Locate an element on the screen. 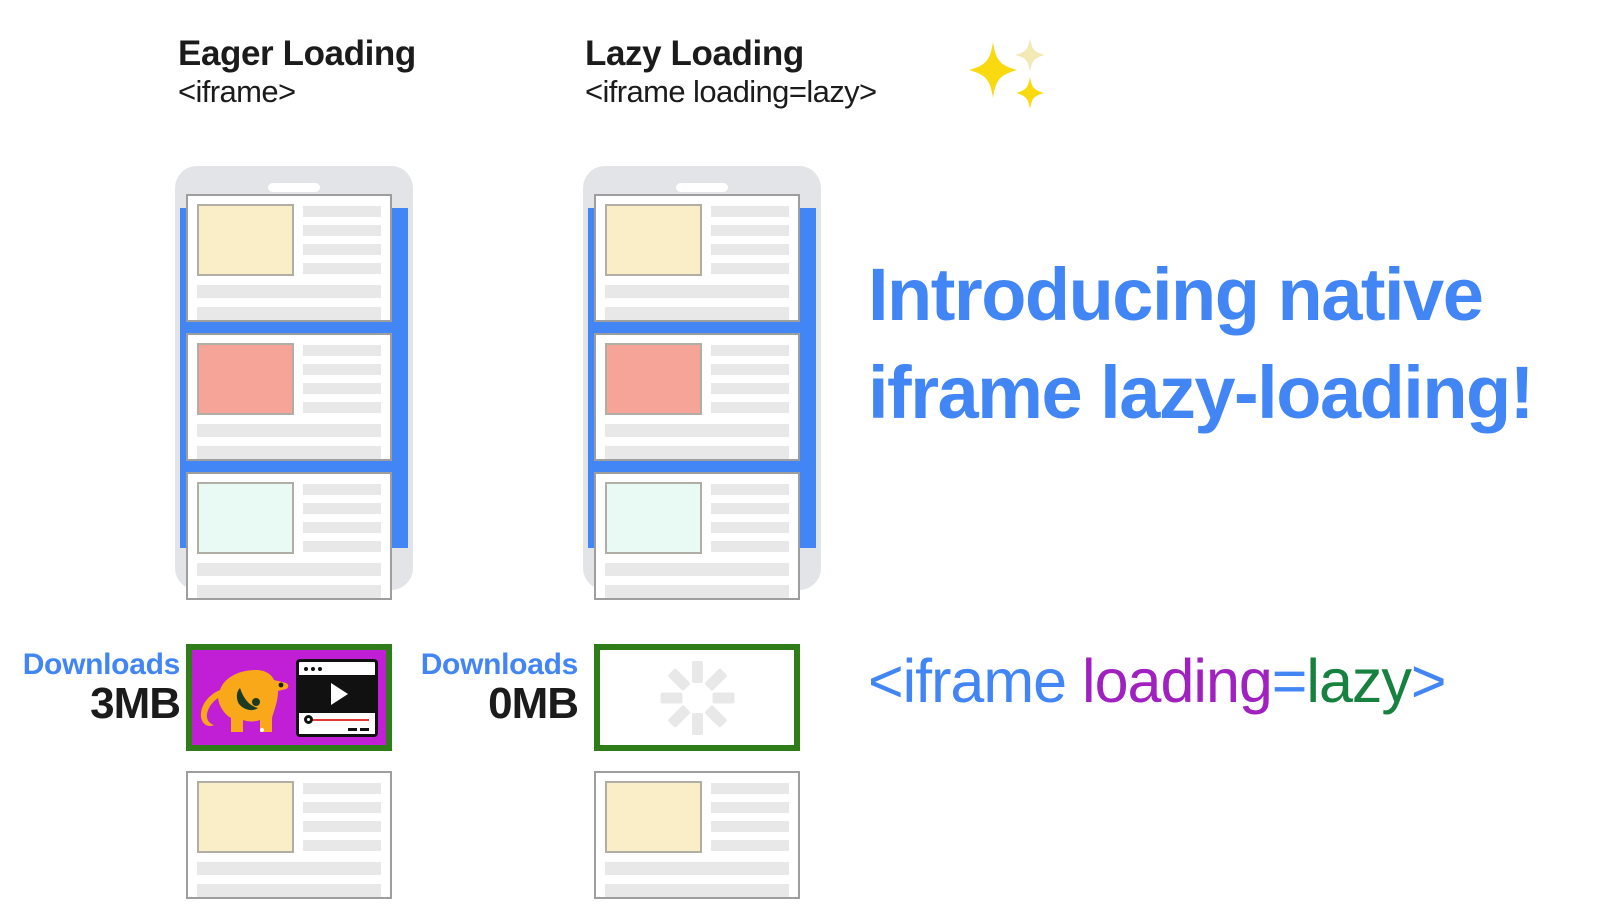 The height and width of the screenshot is (919, 1600). ad-creative is located at coordinates (289, 697).